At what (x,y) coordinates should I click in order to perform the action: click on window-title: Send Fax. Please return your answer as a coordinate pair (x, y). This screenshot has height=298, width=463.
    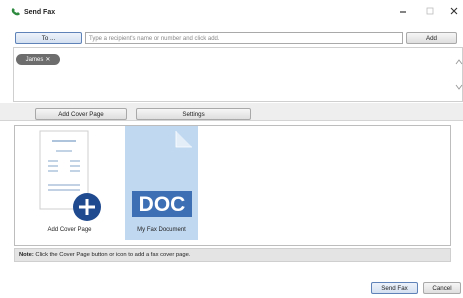
    Looking at the image, I should click on (40, 12).